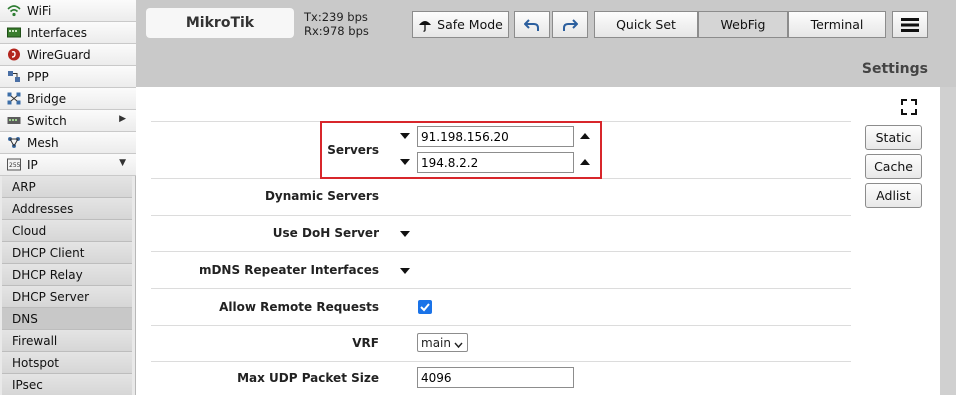 This screenshot has height=395, width=956. What do you see at coordinates (68, 143) in the screenshot?
I see `sidebar-item-mesh: Mesh` at bounding box center [68, 143].